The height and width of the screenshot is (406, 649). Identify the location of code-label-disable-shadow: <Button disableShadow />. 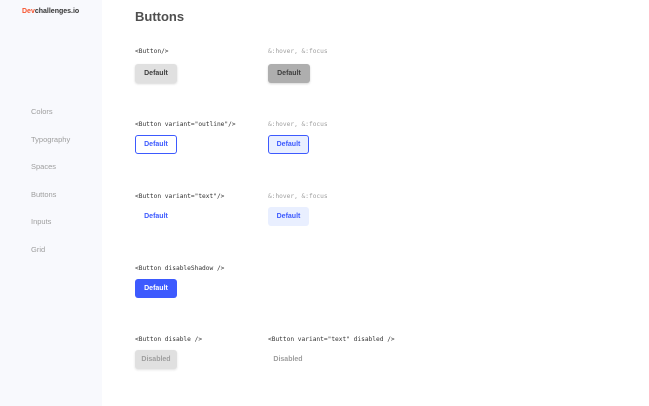
(180, 268).